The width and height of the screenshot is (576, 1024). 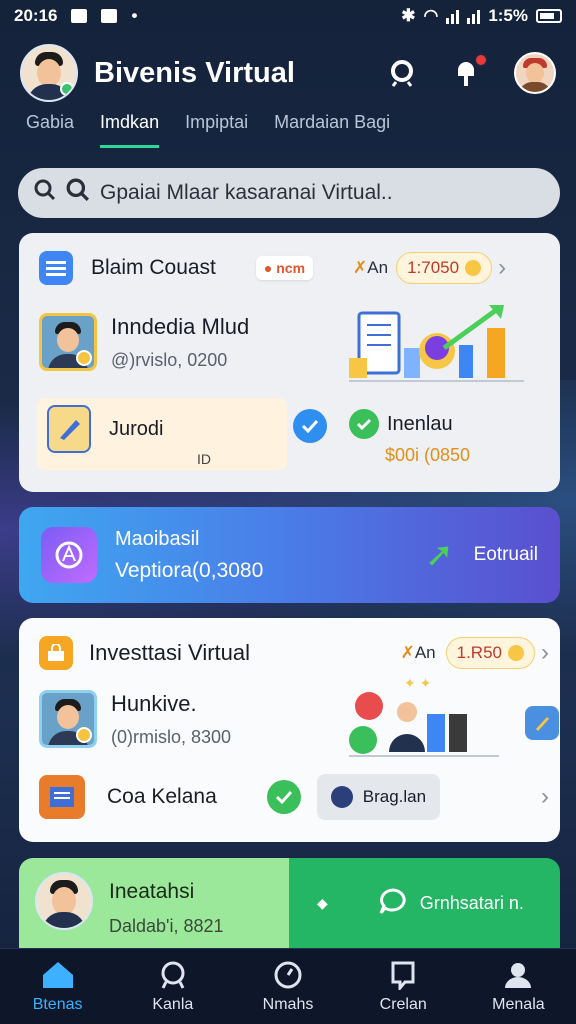 I want to click on bell-icon, so click(x=469, y=71).